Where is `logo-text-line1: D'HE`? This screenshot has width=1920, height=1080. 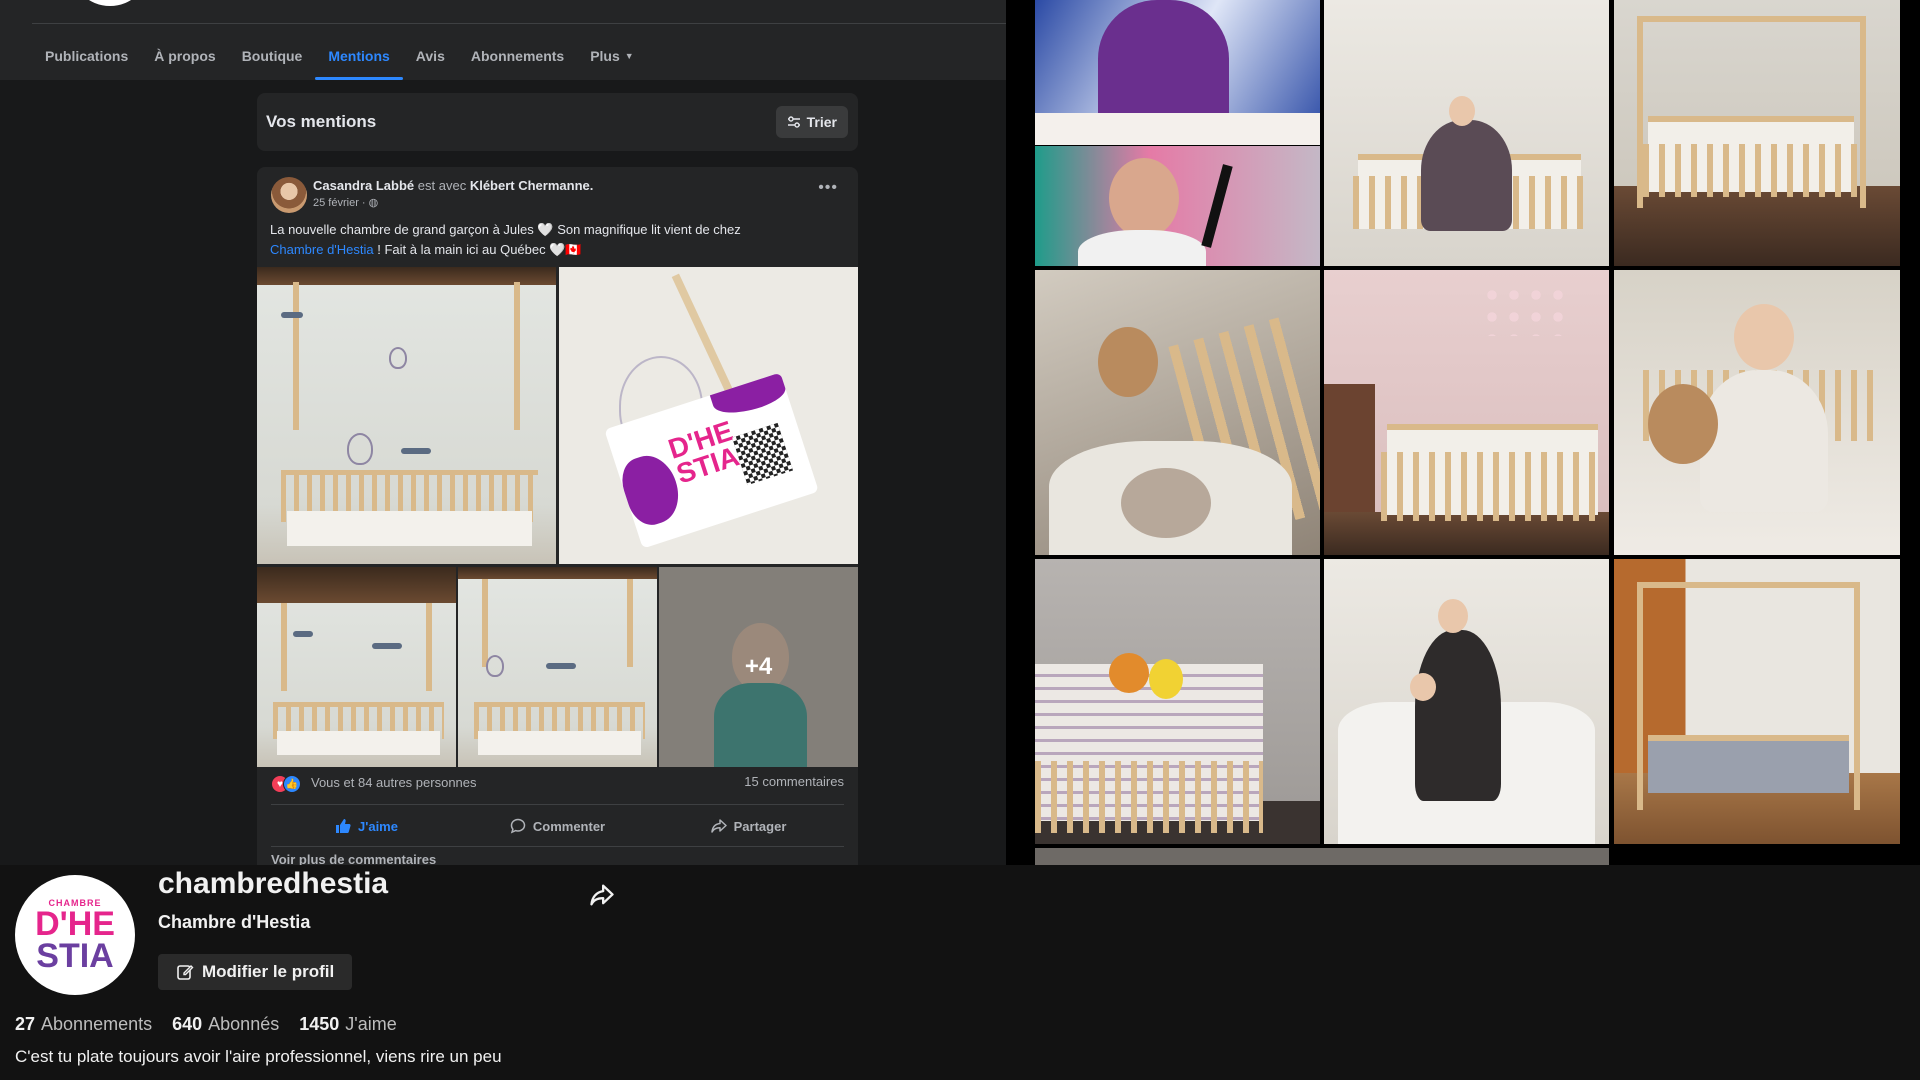
logo-text-line1: D'HE is located at coordinates (75, 924).